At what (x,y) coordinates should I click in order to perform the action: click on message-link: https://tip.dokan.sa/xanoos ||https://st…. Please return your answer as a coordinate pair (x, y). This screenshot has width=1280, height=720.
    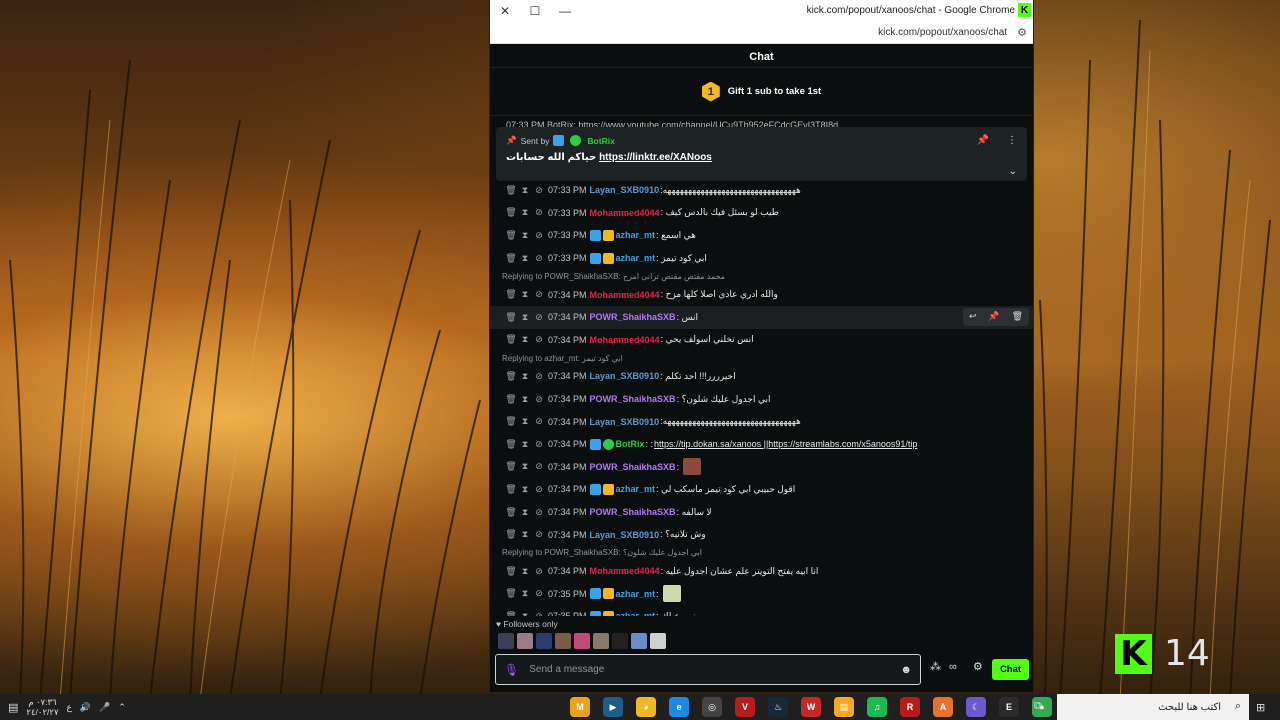
    Looking at the image, I should click on (785, 444).